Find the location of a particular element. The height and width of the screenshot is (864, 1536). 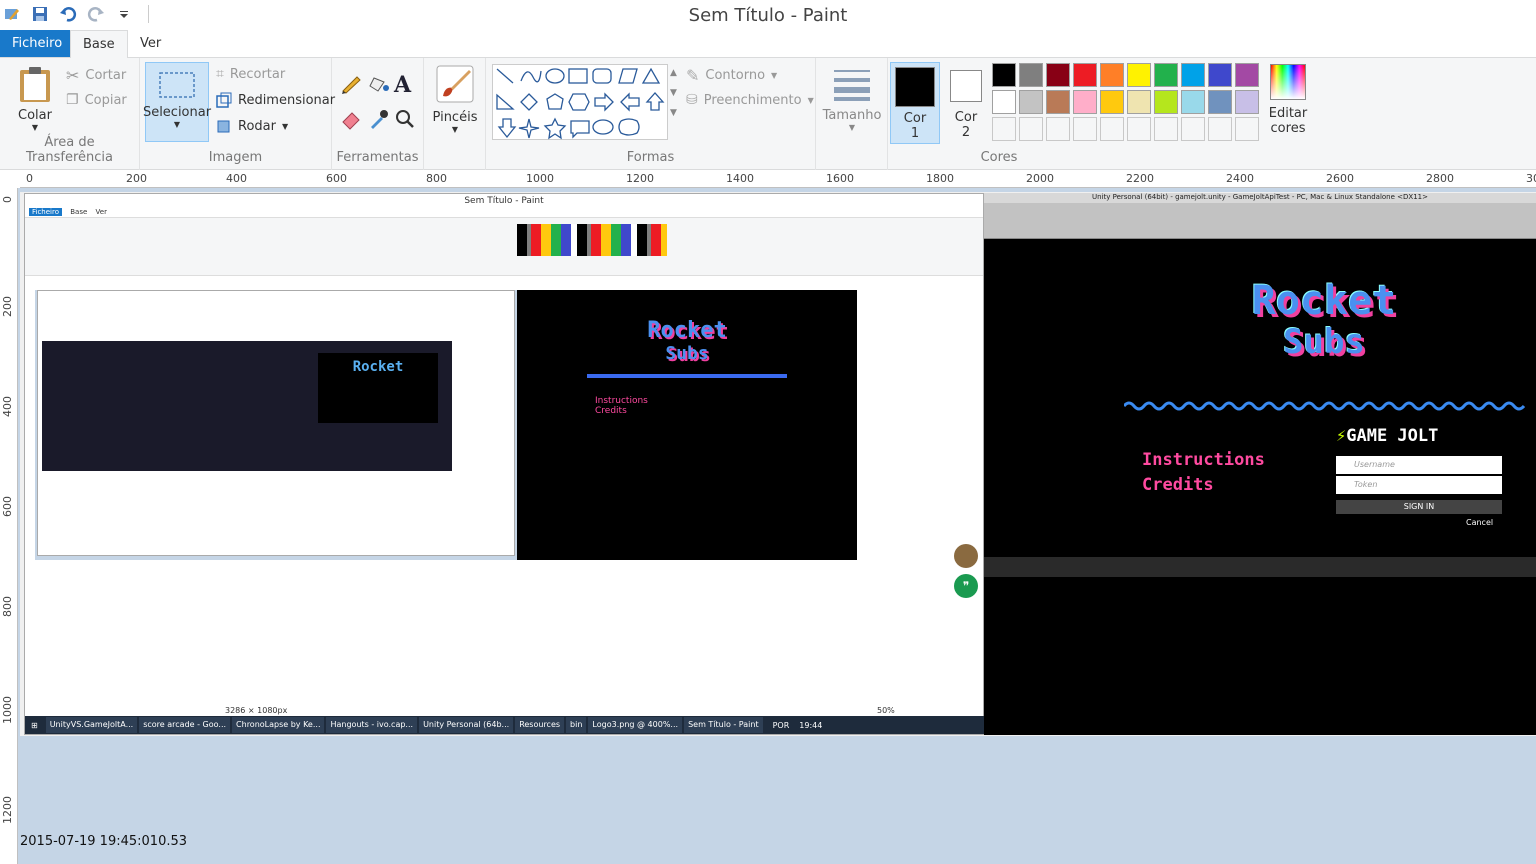

resize-icon is located at coordinates (224, 100).